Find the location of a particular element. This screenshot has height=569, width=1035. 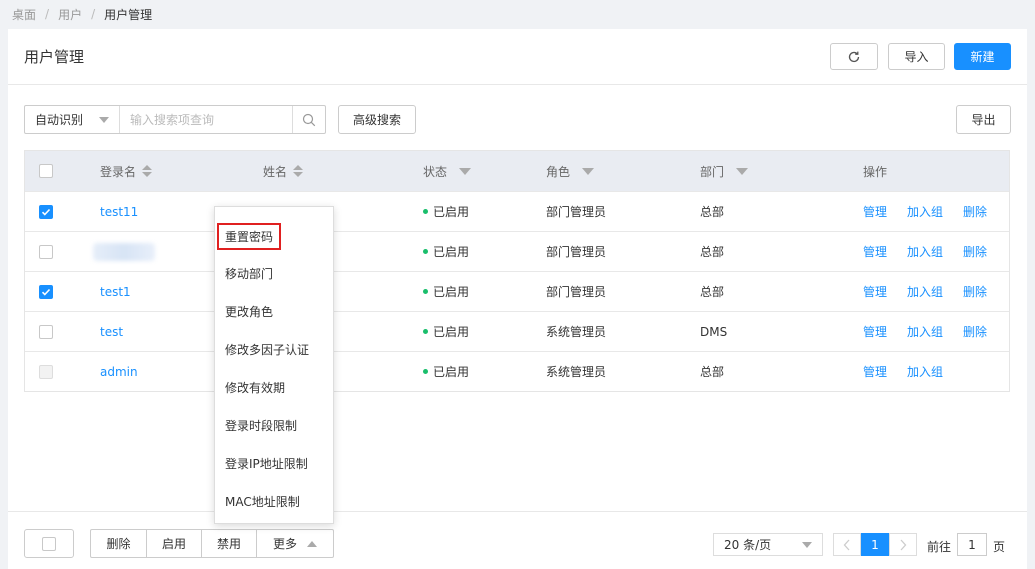

column-ops: 操作 is located at coordinates (875, 171).